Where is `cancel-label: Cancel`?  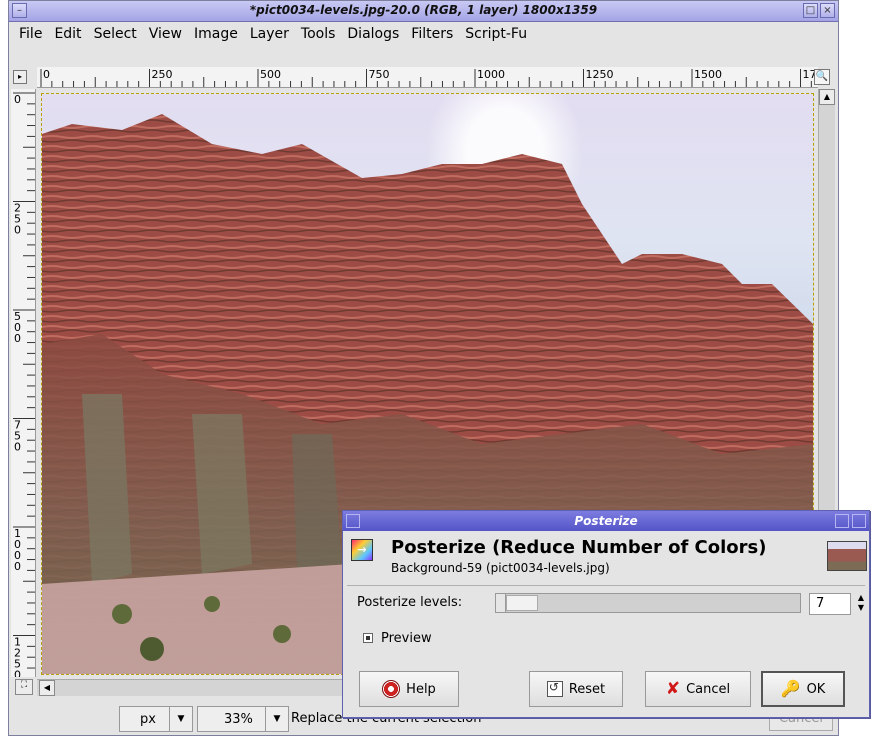 cancel-label: Cancel is located at coordinates (708, 689).